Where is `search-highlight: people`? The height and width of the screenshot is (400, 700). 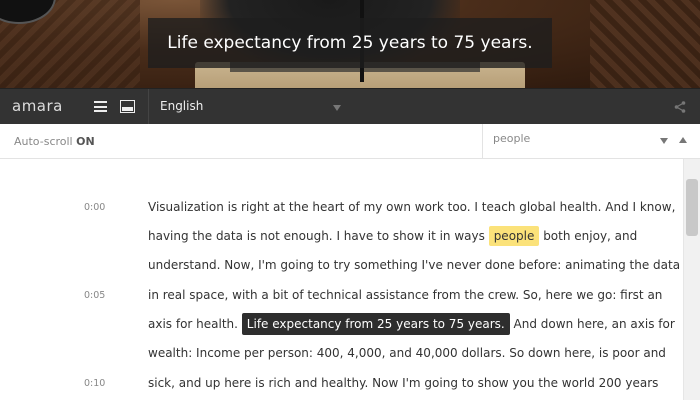 search-highlight: people is located at coordinates (514, 236).